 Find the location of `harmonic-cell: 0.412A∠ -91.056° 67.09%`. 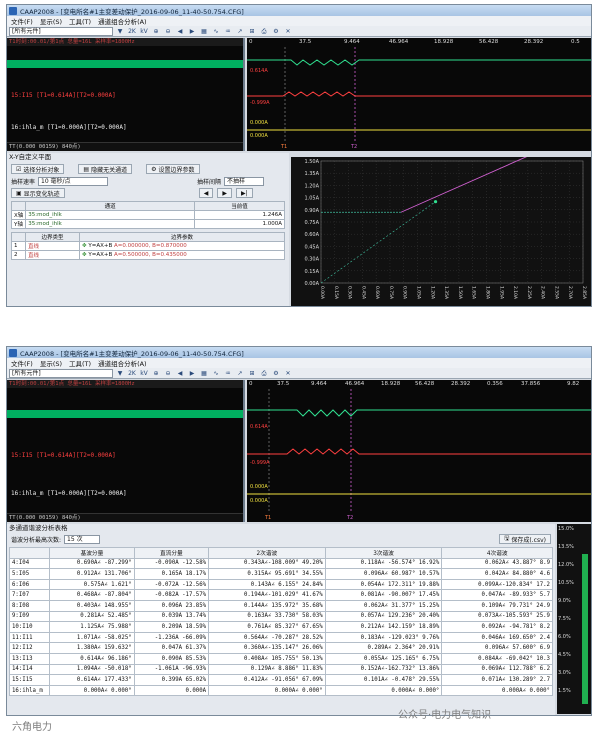

harmonic-cell: 0.412A∠ -91.056° 67.09% is located at coordinates (267, 680).